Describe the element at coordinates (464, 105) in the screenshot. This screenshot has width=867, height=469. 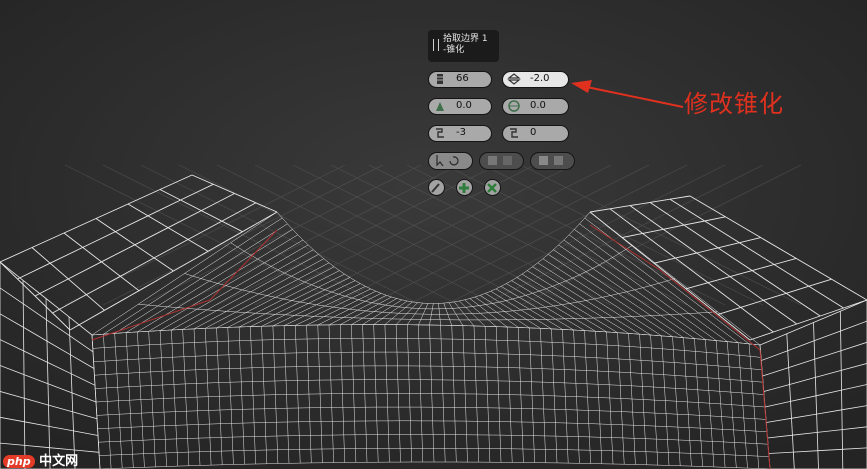
I see `tension-value: 0.0` at that location.